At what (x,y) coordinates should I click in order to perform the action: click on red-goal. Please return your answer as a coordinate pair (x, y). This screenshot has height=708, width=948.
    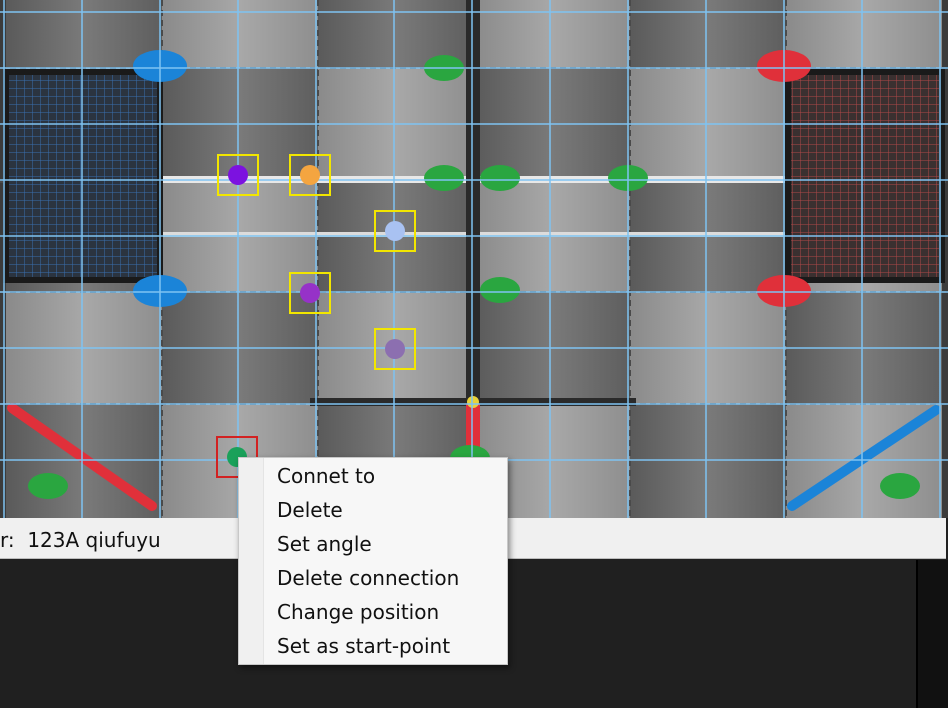
    Looking at the image, I should click on (865, 176).